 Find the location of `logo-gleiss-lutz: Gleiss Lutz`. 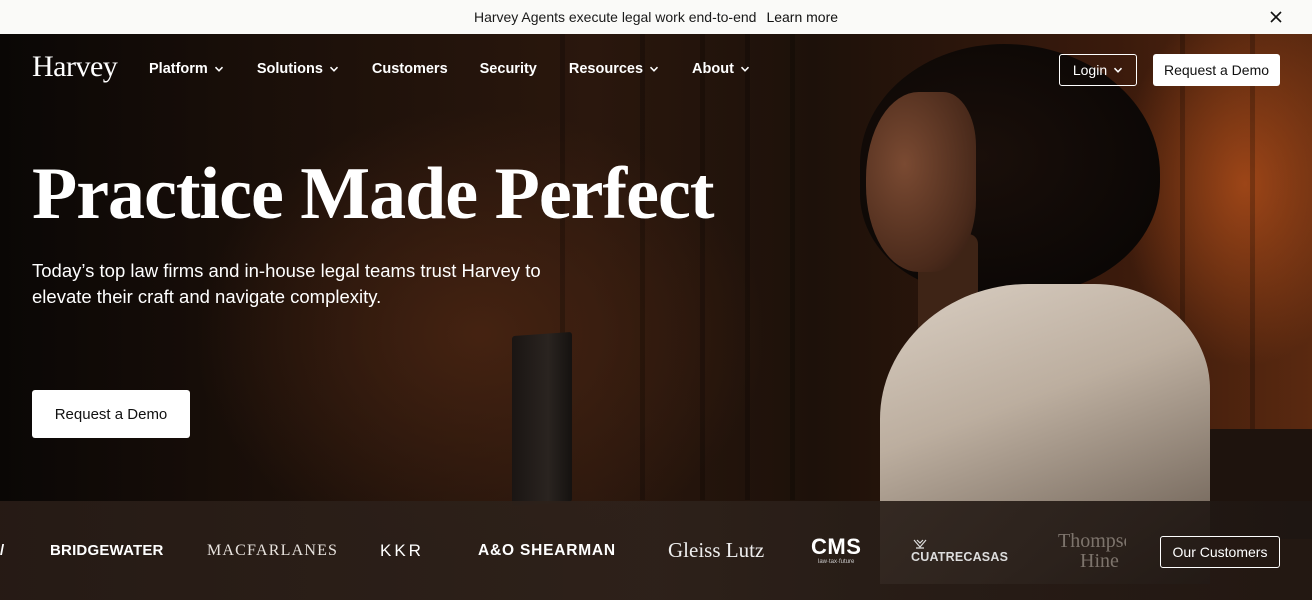

logo-gleiss-lutz: Gleiss Lutz is located at coordinates (716, 550).